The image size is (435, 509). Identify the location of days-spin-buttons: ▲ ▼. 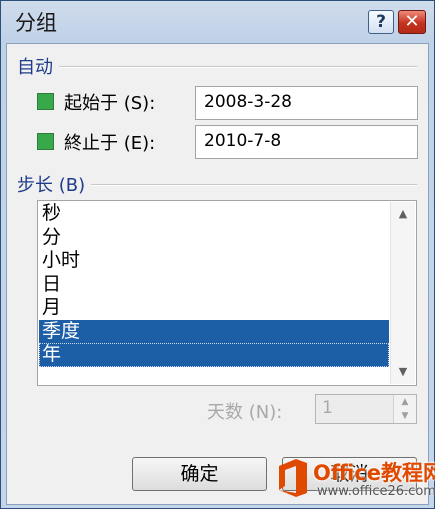
(404, 409).